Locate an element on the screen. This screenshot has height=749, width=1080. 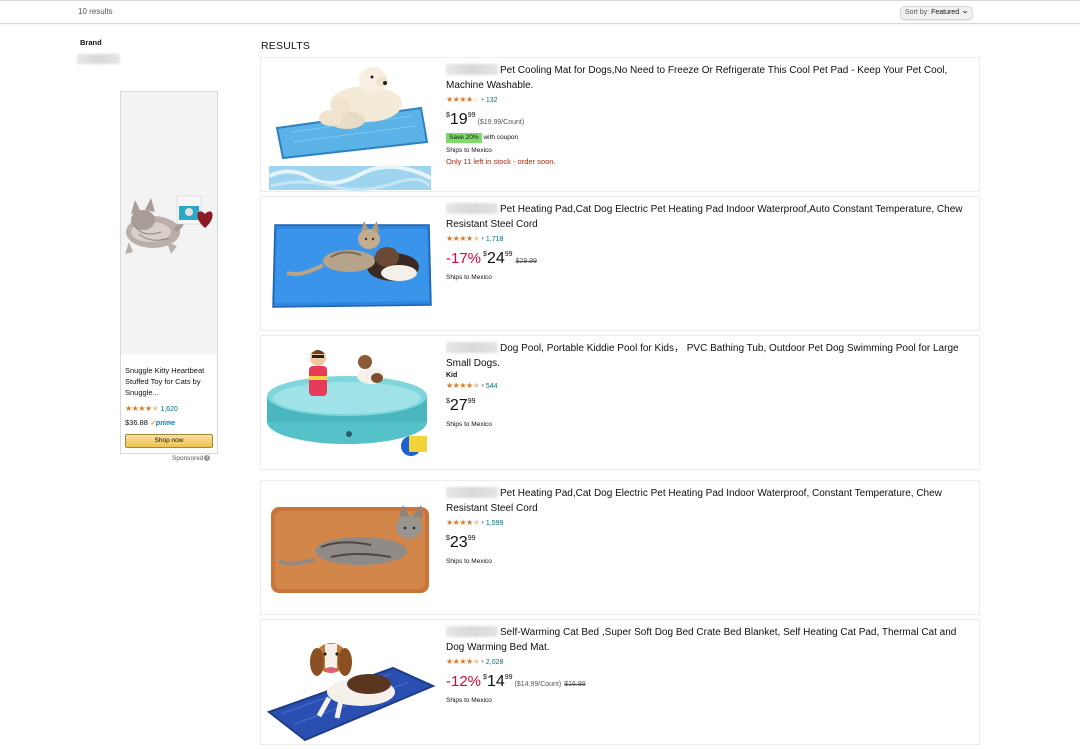
results-toolbar: 10 results Sort by: Featured is located at coordinates (540, 12).